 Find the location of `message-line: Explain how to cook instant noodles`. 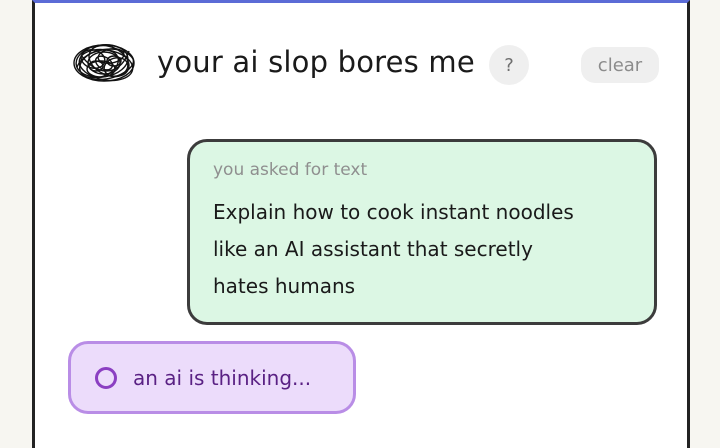

message-line: Explain how to cook instant noodles is located at coordinates (393, 212).